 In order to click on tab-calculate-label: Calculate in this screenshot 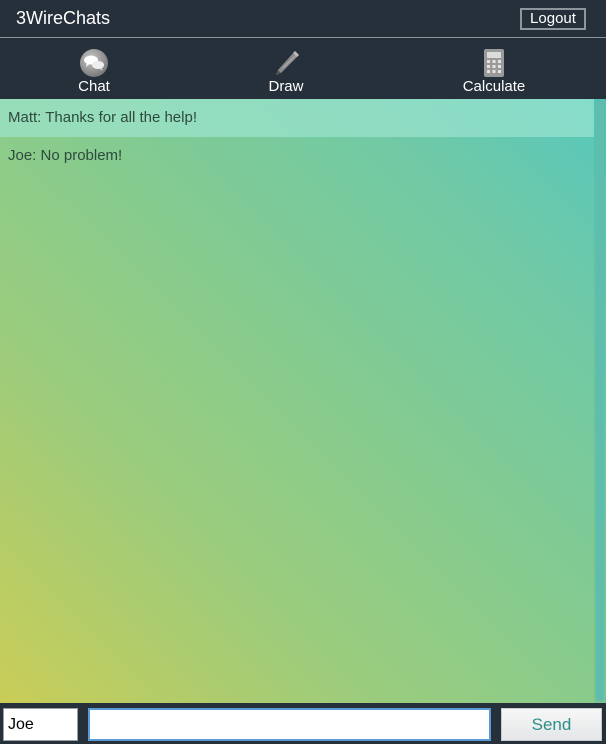, I will do `click(494, 86)`.